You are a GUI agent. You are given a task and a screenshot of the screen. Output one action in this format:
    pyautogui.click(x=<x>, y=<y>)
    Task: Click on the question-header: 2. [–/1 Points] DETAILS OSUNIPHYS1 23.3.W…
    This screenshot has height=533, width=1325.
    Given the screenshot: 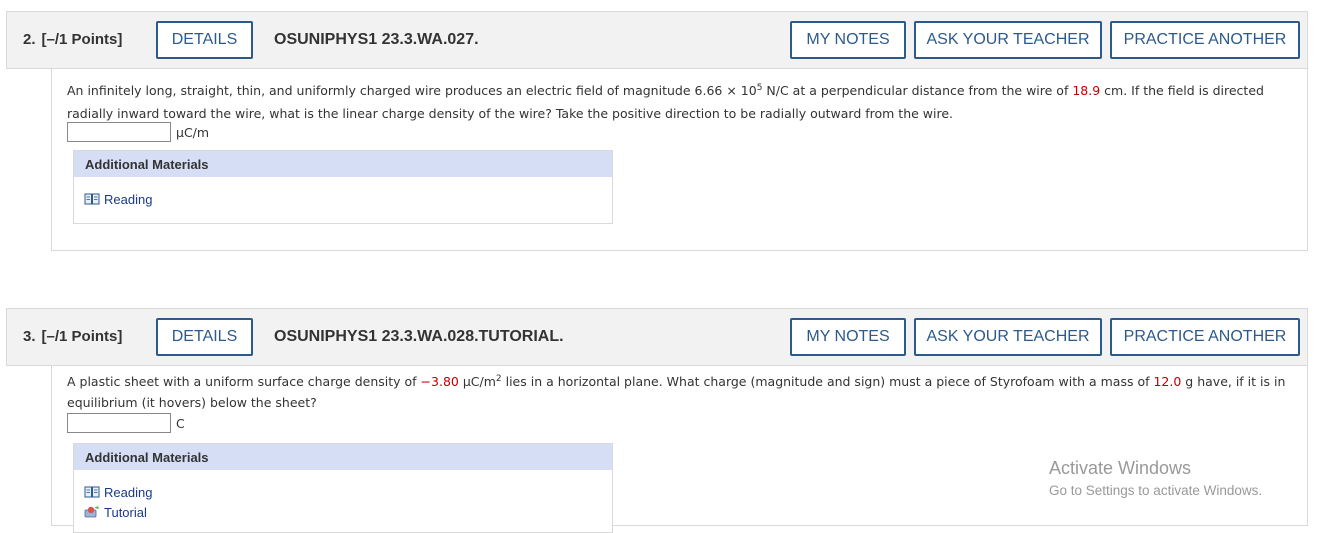 What is the action you would take?
    pyautogui.click(x=657, y=40)
    